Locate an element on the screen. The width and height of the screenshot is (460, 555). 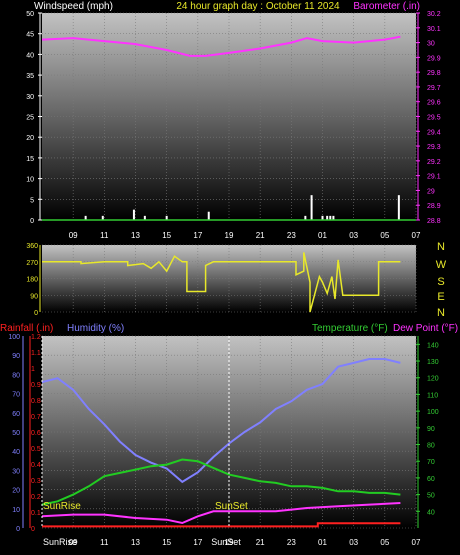
compass-w: W is located at coordinates (441, 265).